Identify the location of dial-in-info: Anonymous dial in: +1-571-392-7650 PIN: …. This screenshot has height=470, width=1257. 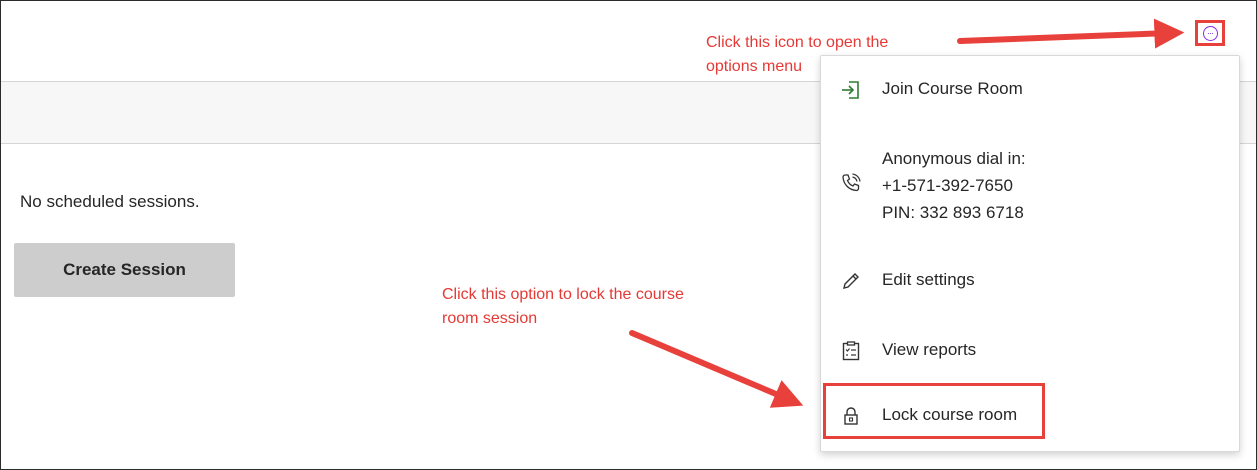
(954, 185).